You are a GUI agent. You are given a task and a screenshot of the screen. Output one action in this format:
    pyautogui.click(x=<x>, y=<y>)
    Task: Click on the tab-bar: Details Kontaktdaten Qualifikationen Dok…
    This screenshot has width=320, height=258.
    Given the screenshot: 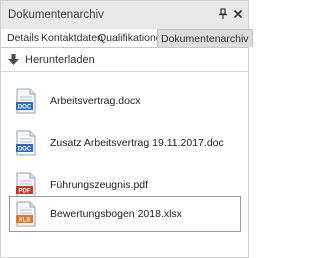 What is the action you would take?
    pyautogui.click(x=127, y=38)
    